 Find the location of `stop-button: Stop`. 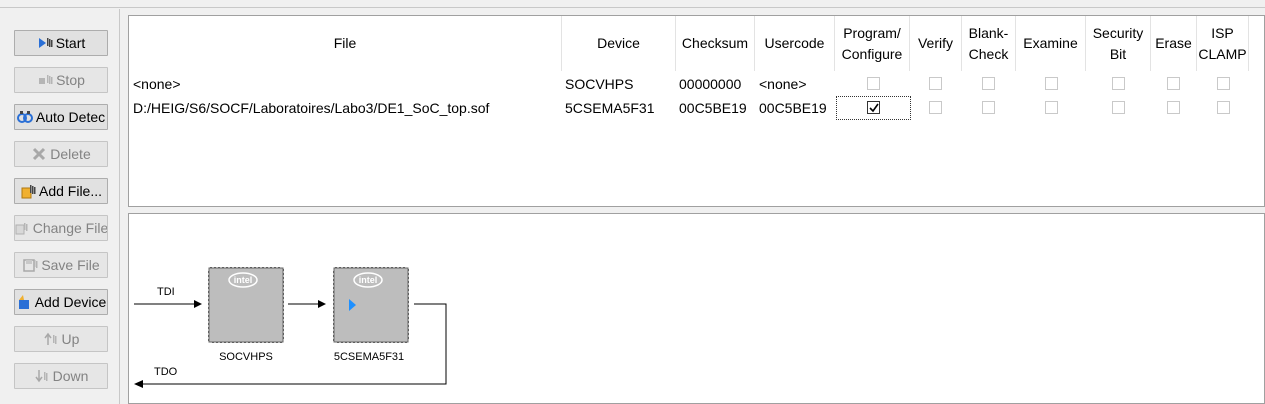

stop-button: Stop is located at coordinates (61, 80).